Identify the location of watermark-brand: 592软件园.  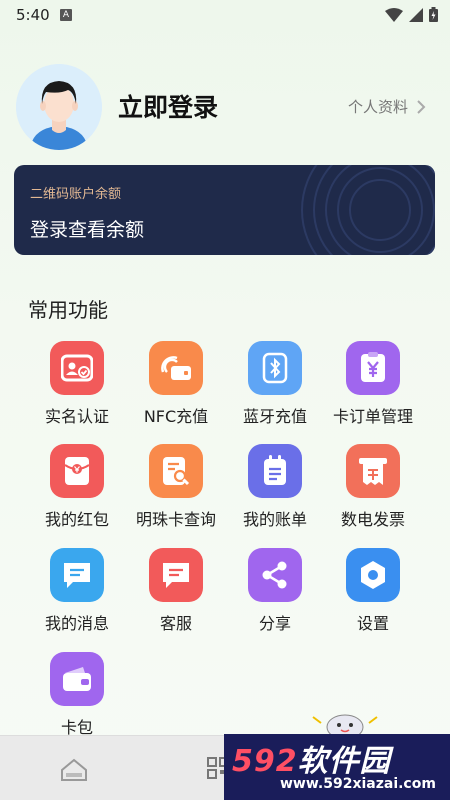
(311, 758).